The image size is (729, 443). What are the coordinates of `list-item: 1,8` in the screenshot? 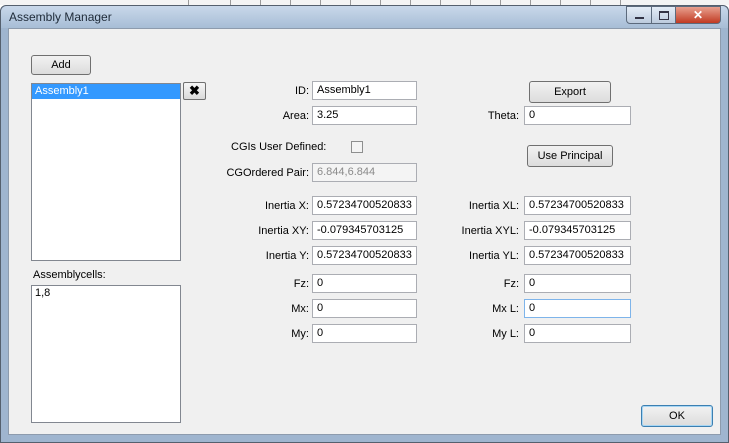 It's located at (106, 293).